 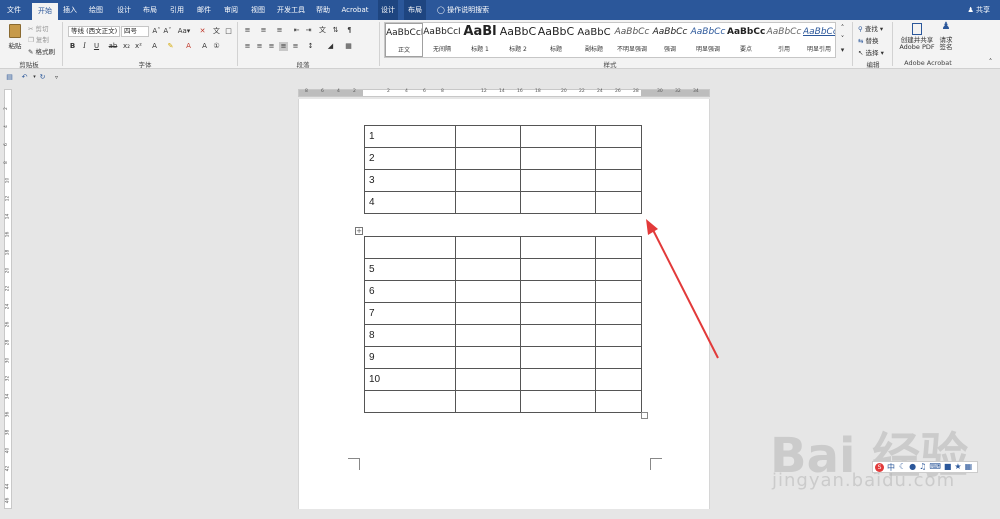 What do you see at coordinates (937, 466) in the screenshot?
I see `ime-tools-icon: ☾●♫⌨■★▦` at bounding box center [937, 466].